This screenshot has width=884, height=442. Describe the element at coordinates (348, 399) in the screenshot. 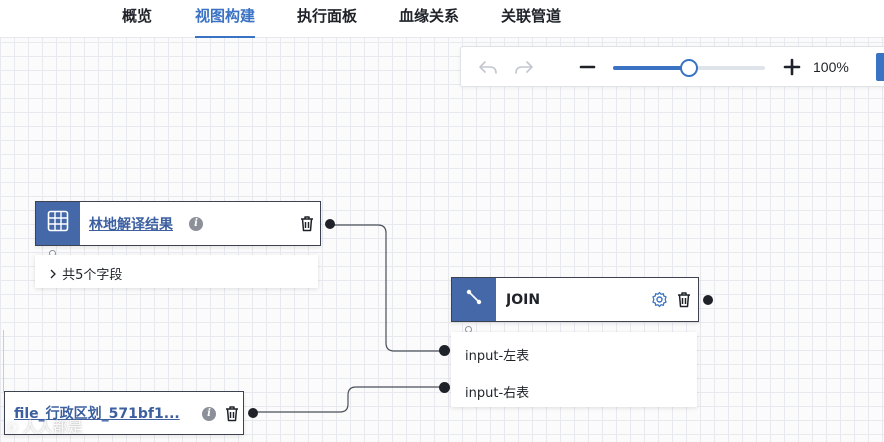

I see `edge-source2-to-join-right` at that location.